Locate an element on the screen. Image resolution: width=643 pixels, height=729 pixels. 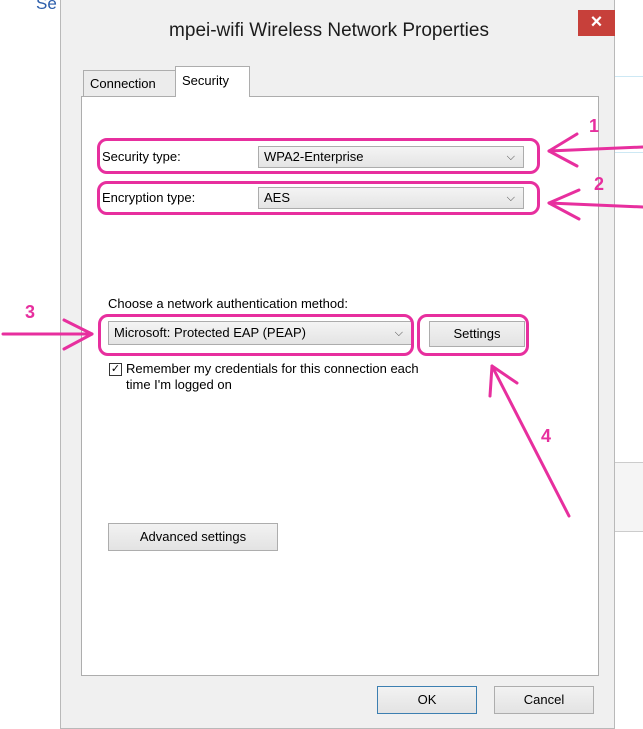
tab-security: Security is located at coordinates (212, 81).